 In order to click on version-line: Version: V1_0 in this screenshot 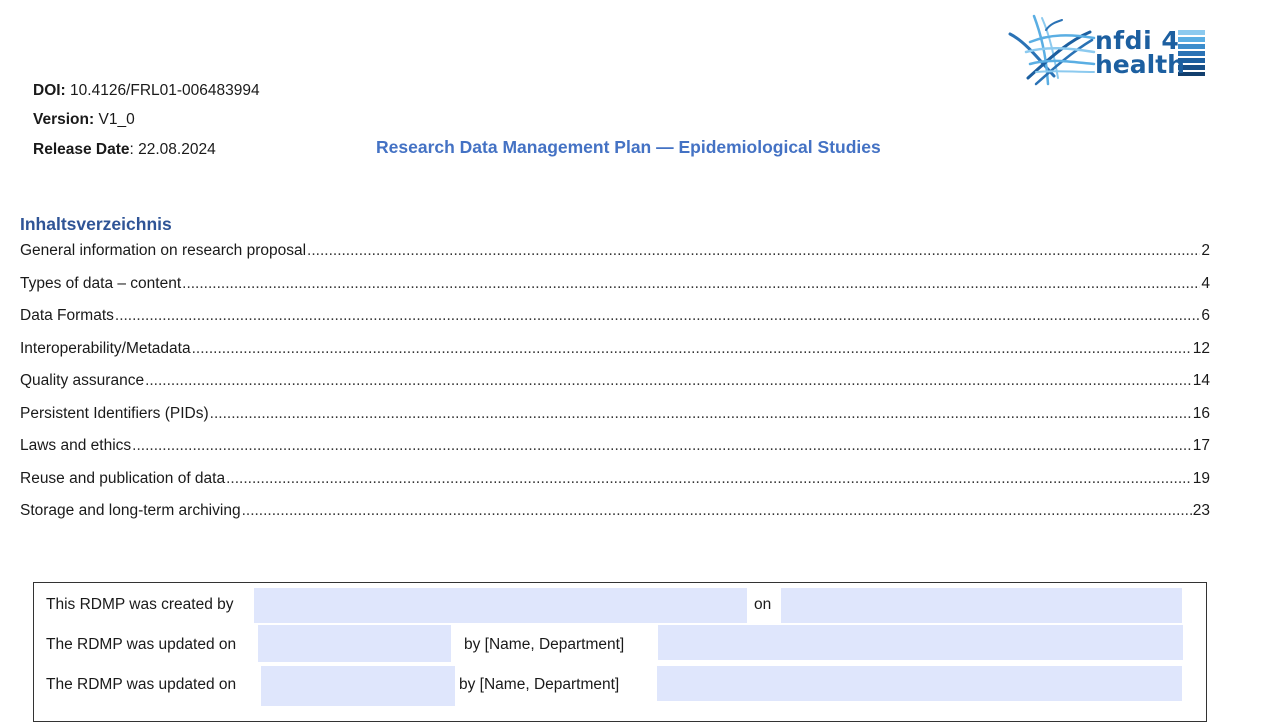, I will do `click(84, 120)`.